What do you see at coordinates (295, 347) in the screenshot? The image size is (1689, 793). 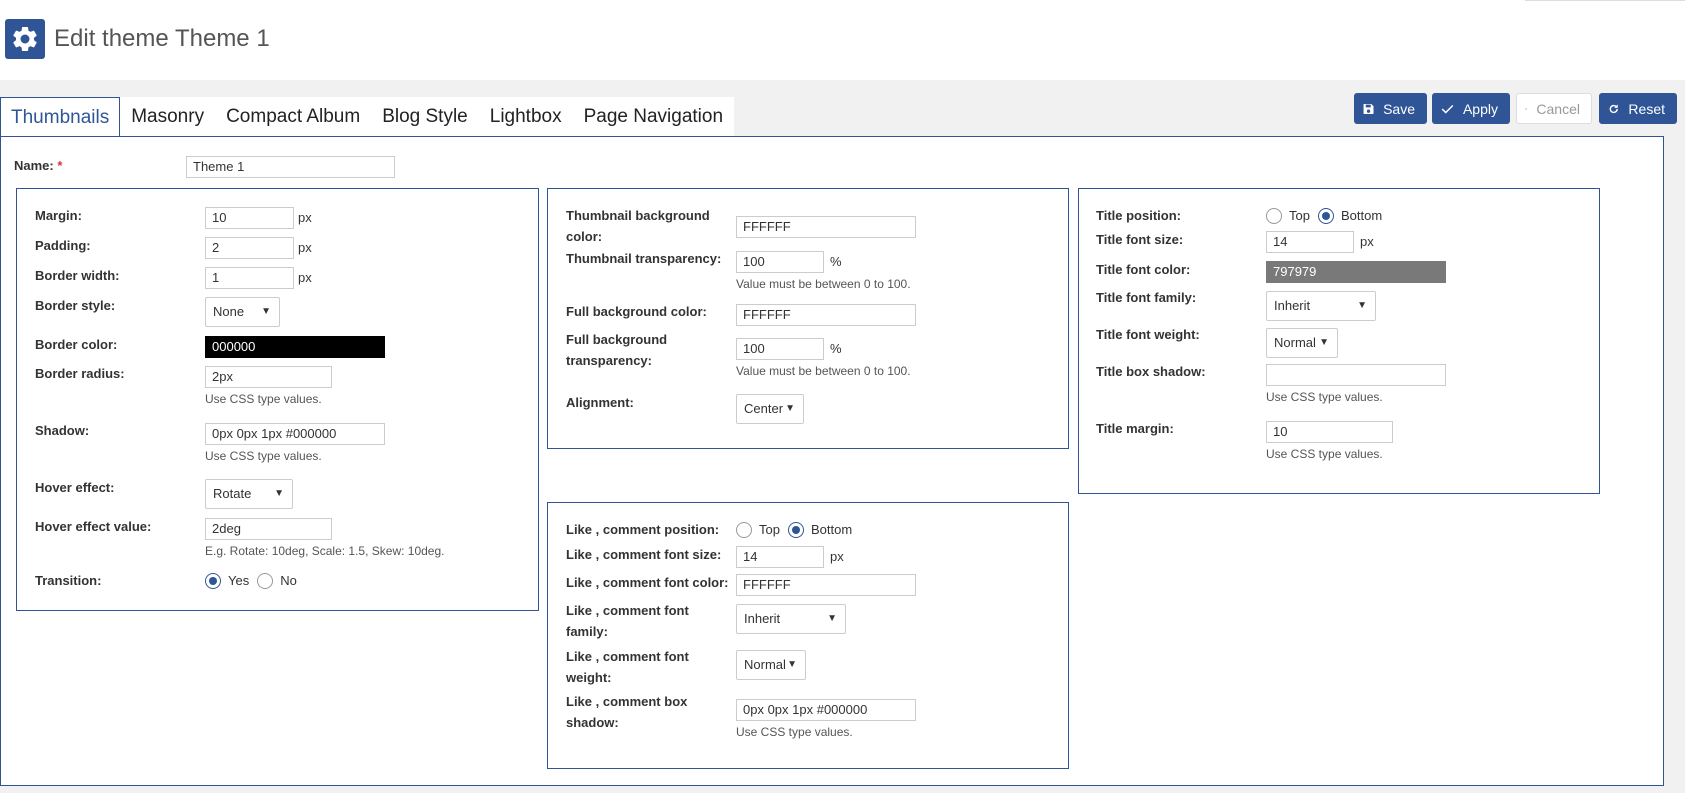 I see `border-color-input: 000000` at bounding box center [295, 347].